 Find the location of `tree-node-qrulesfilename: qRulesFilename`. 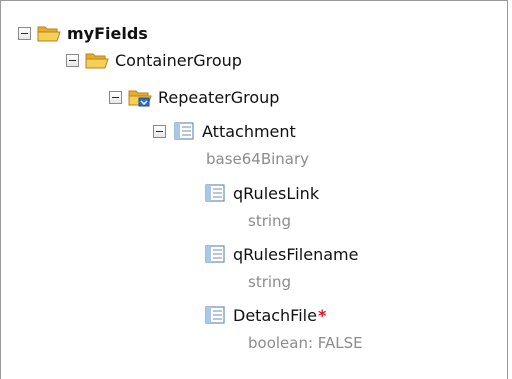

tree-node-qrulesfilename: qRulesFilename is located at coordinates (280, 254).